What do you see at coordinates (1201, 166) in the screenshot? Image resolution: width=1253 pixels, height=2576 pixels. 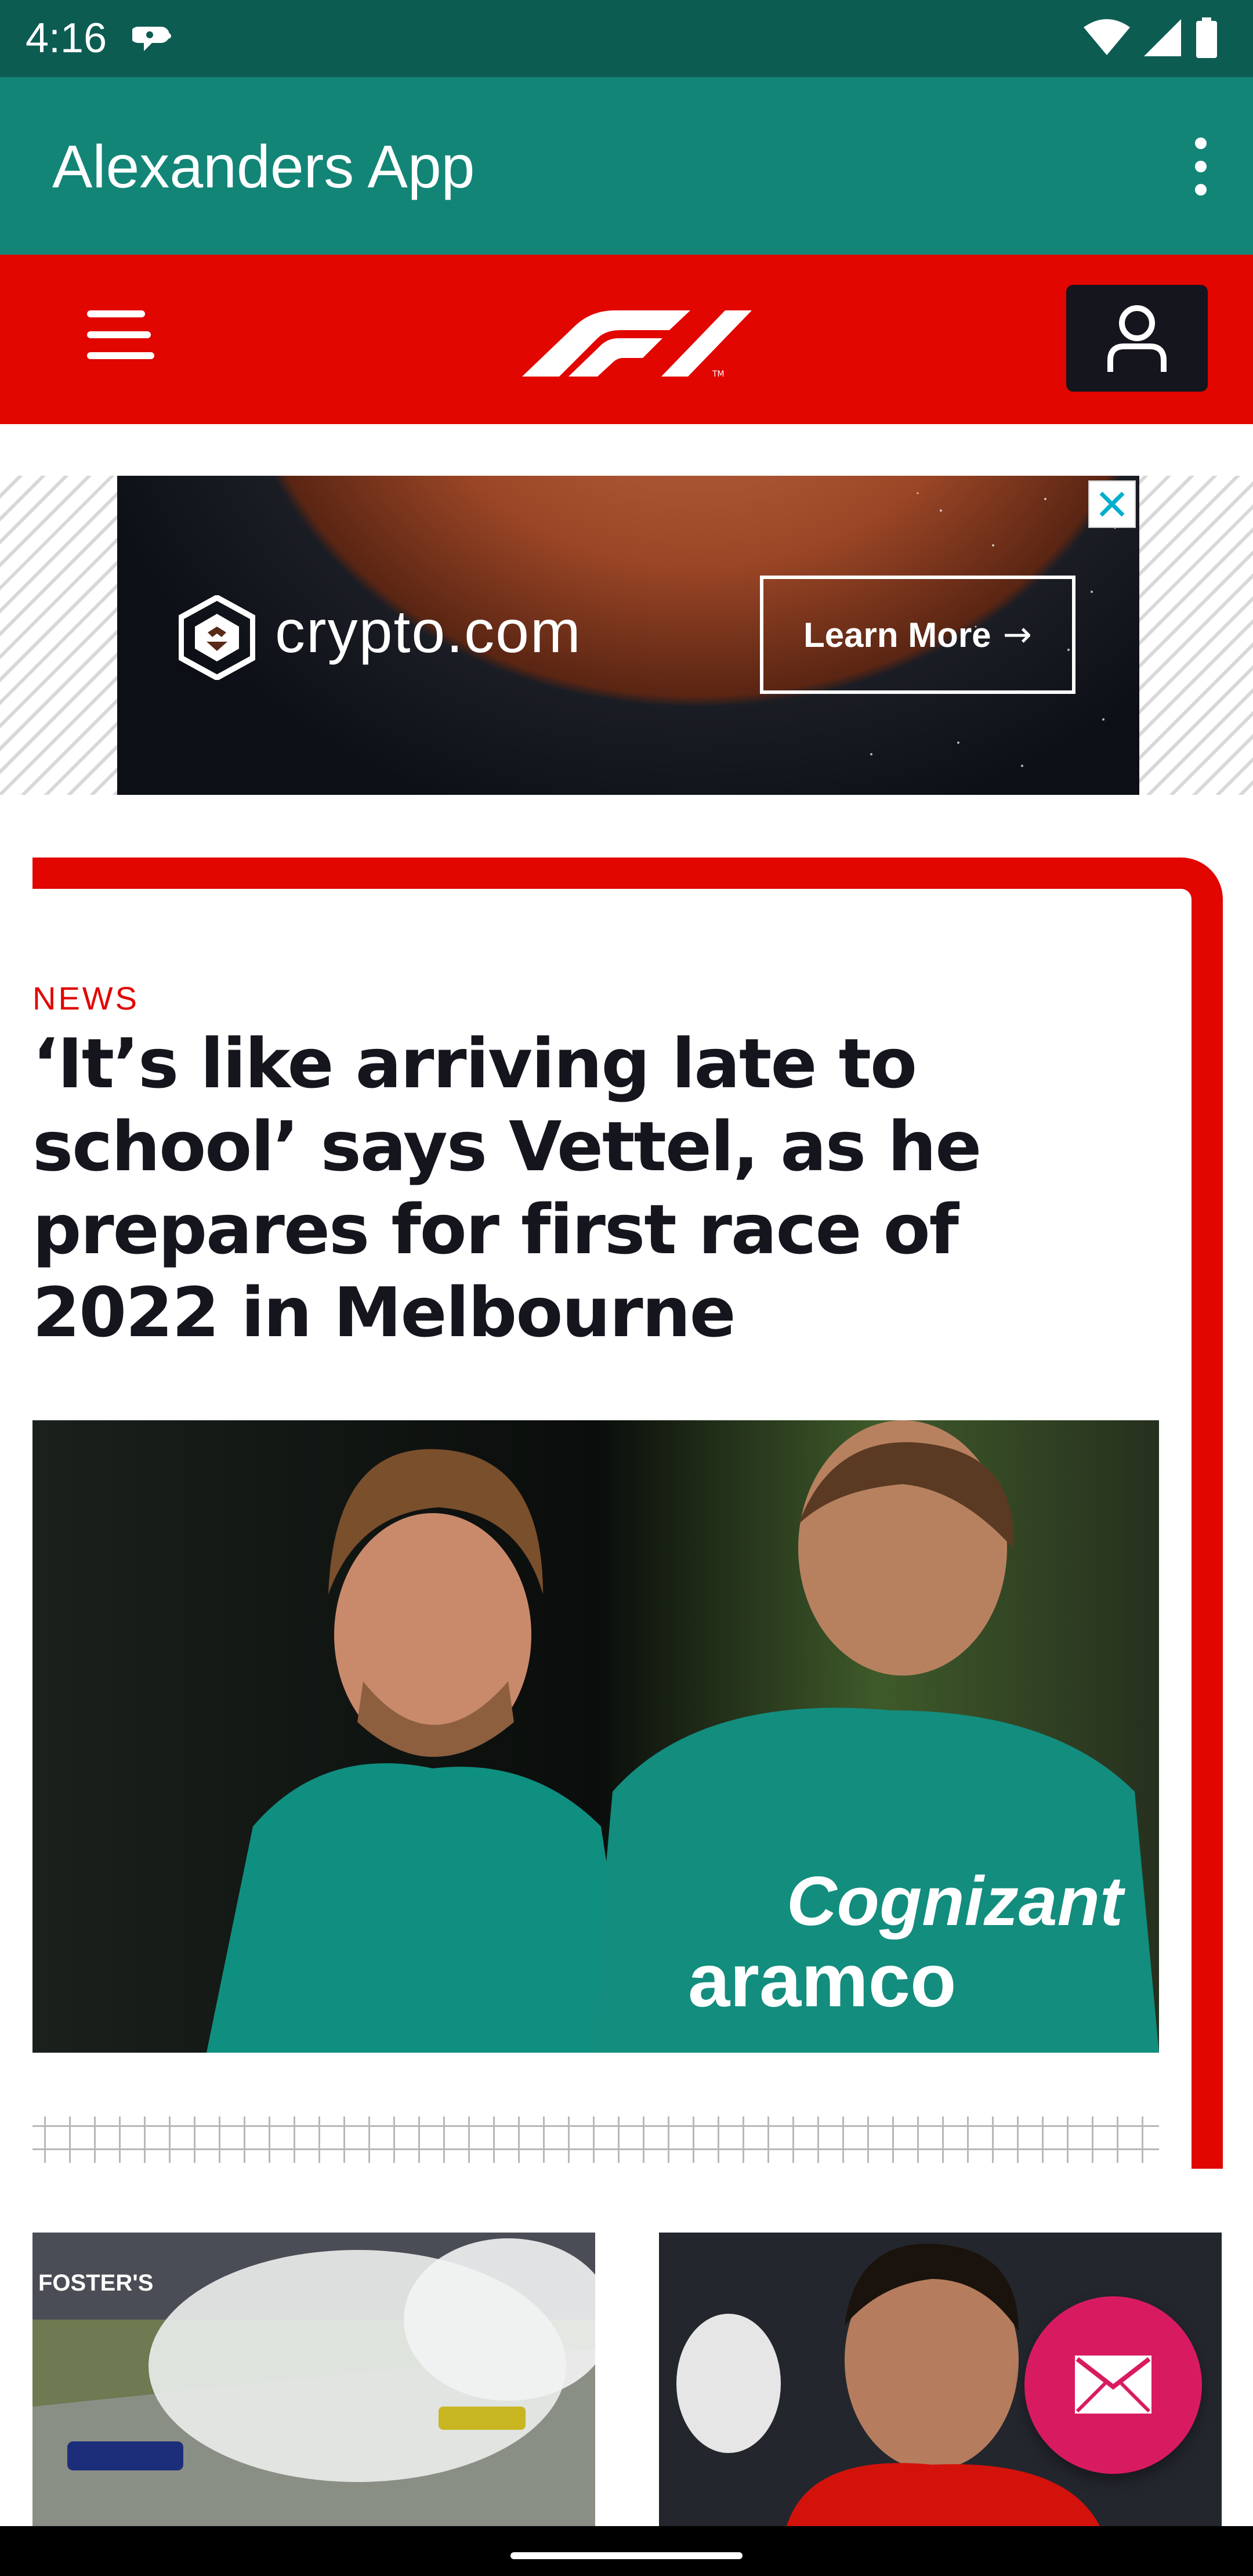 I see `more-vert-icon` at bounding box center [1201, 166].